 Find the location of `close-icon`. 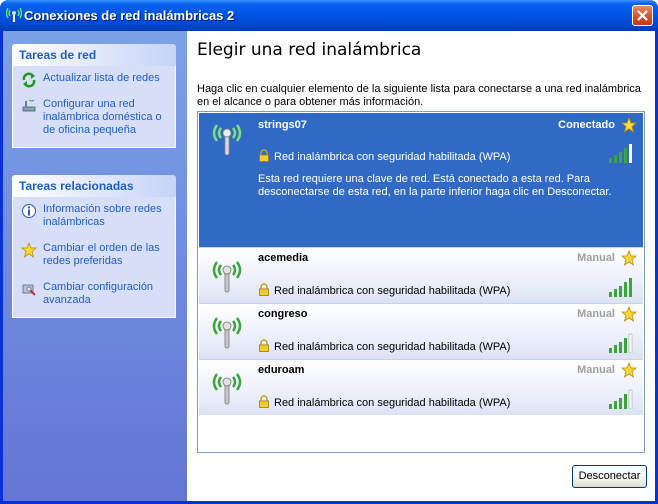

close-icon is located at coordinates (642, 15).